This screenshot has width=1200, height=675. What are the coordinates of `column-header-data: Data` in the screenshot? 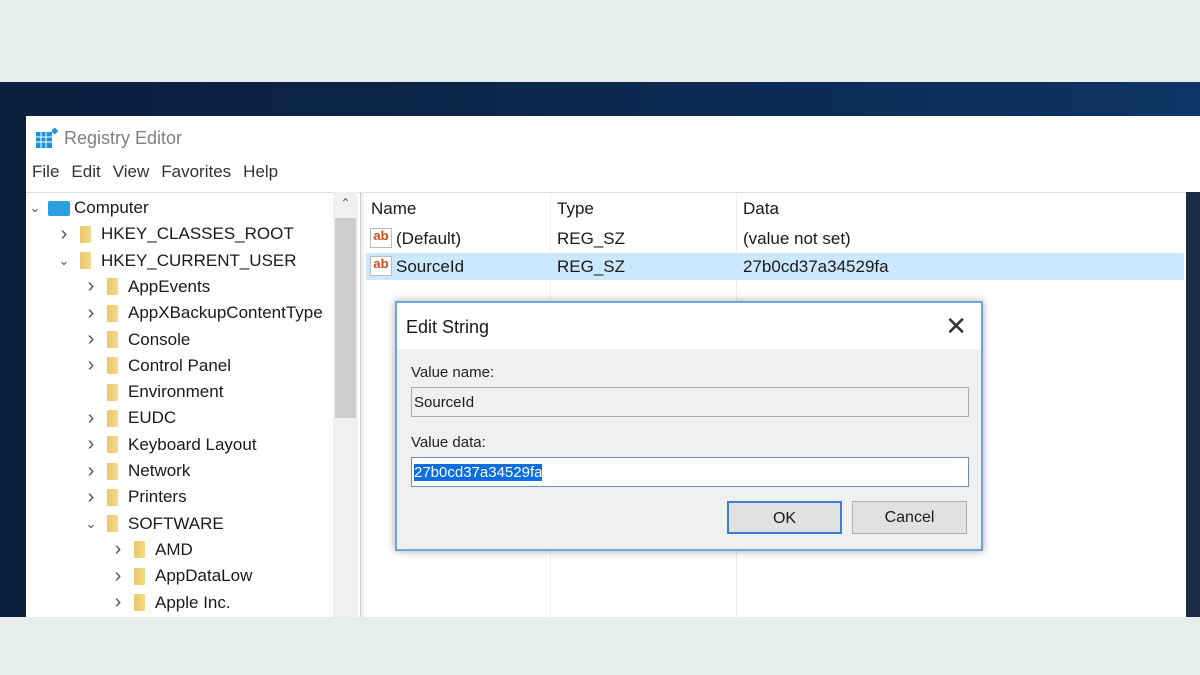 It's located at (761, 209).